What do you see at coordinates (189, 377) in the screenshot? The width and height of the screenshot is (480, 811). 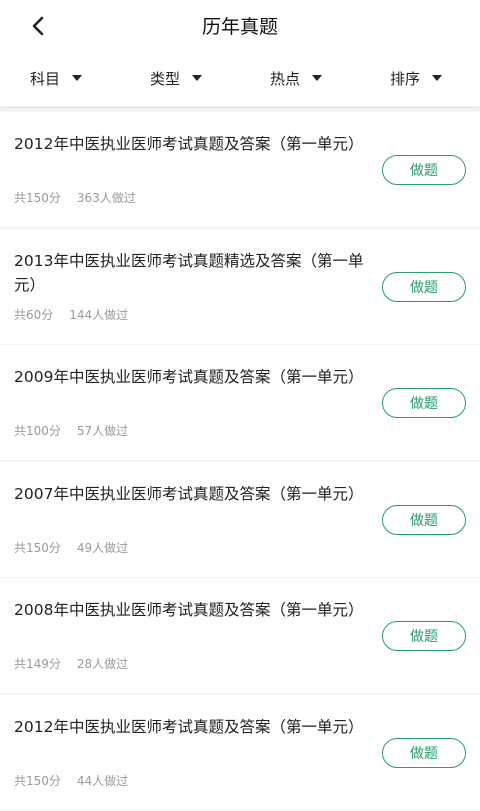 I see `item-title: 2009年中医执业医师考试真题及答案（第一单元）` at bounding box center [189, 377].